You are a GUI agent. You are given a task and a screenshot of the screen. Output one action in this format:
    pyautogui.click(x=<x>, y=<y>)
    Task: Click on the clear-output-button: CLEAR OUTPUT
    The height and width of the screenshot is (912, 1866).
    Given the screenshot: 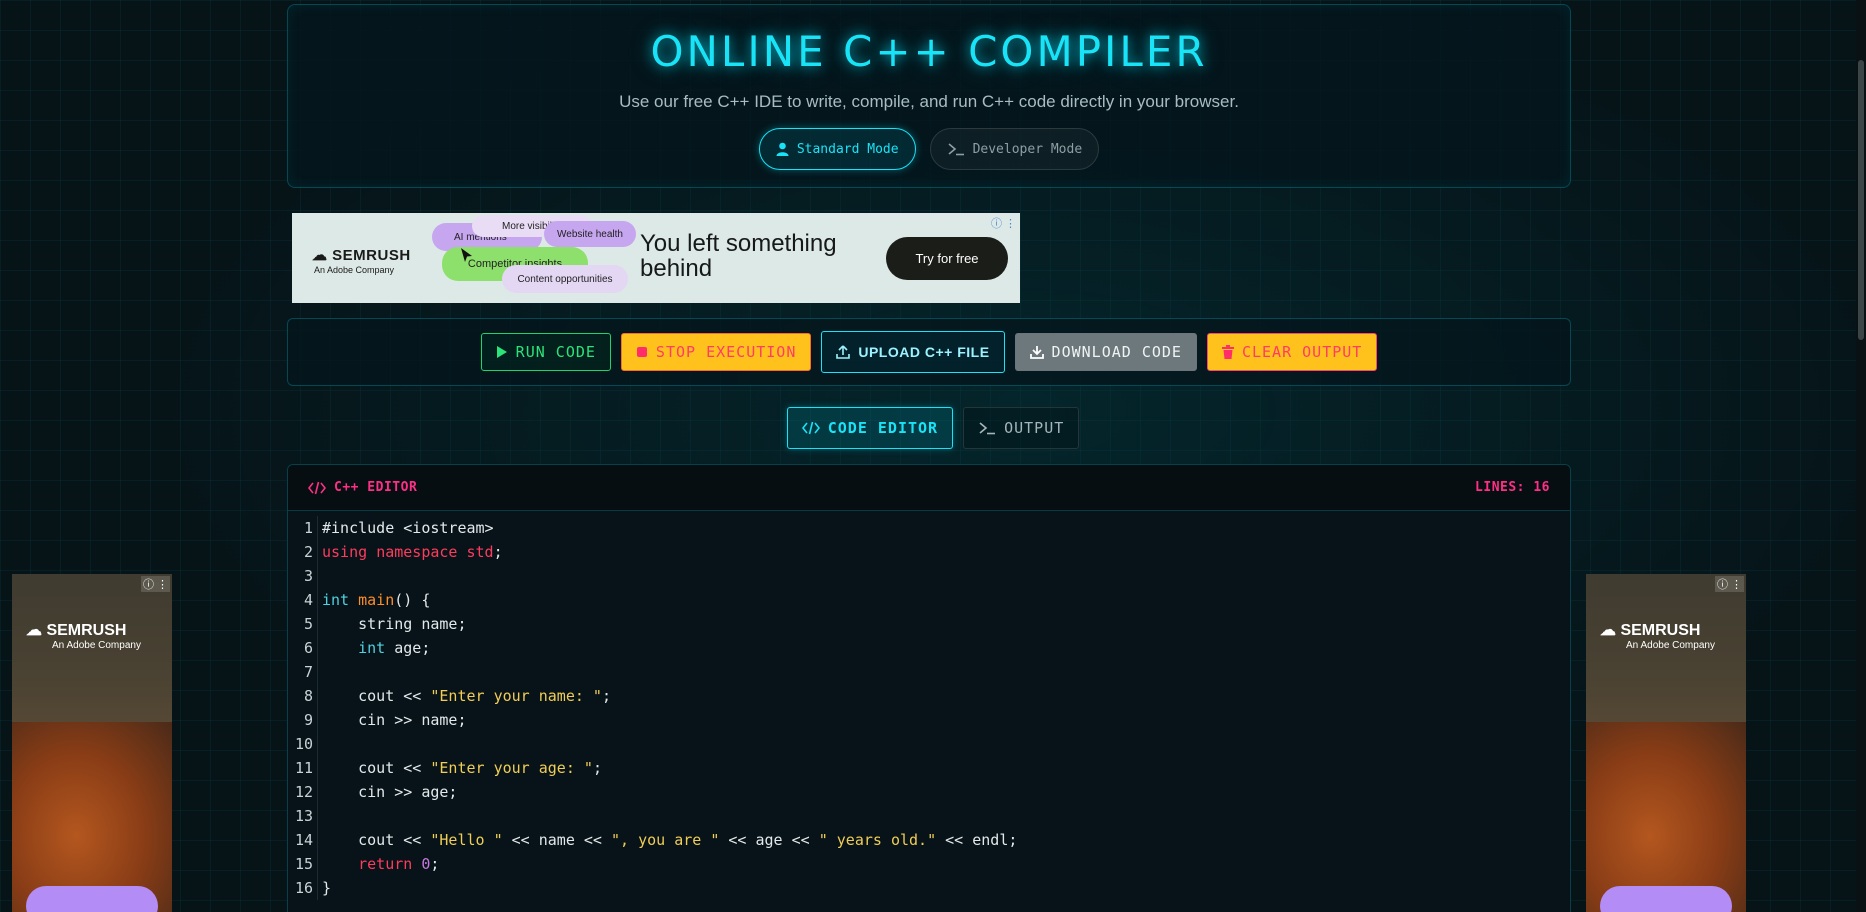 What is the action you would take?
    pyautogui.click(x=1292, y=352)
    